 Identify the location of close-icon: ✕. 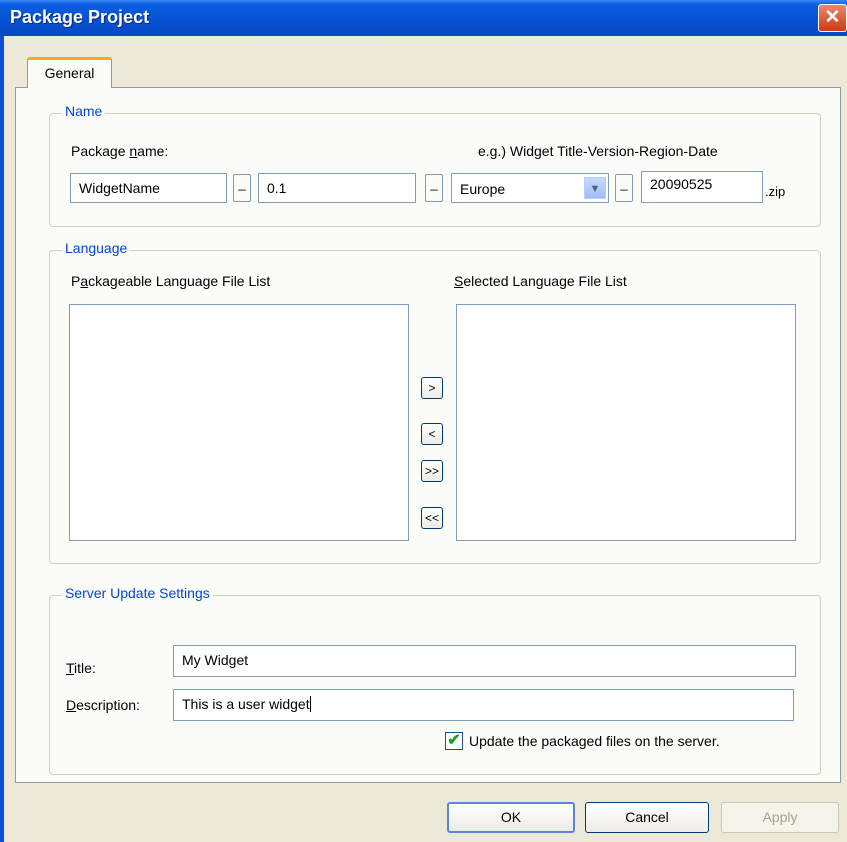
(832, 17).